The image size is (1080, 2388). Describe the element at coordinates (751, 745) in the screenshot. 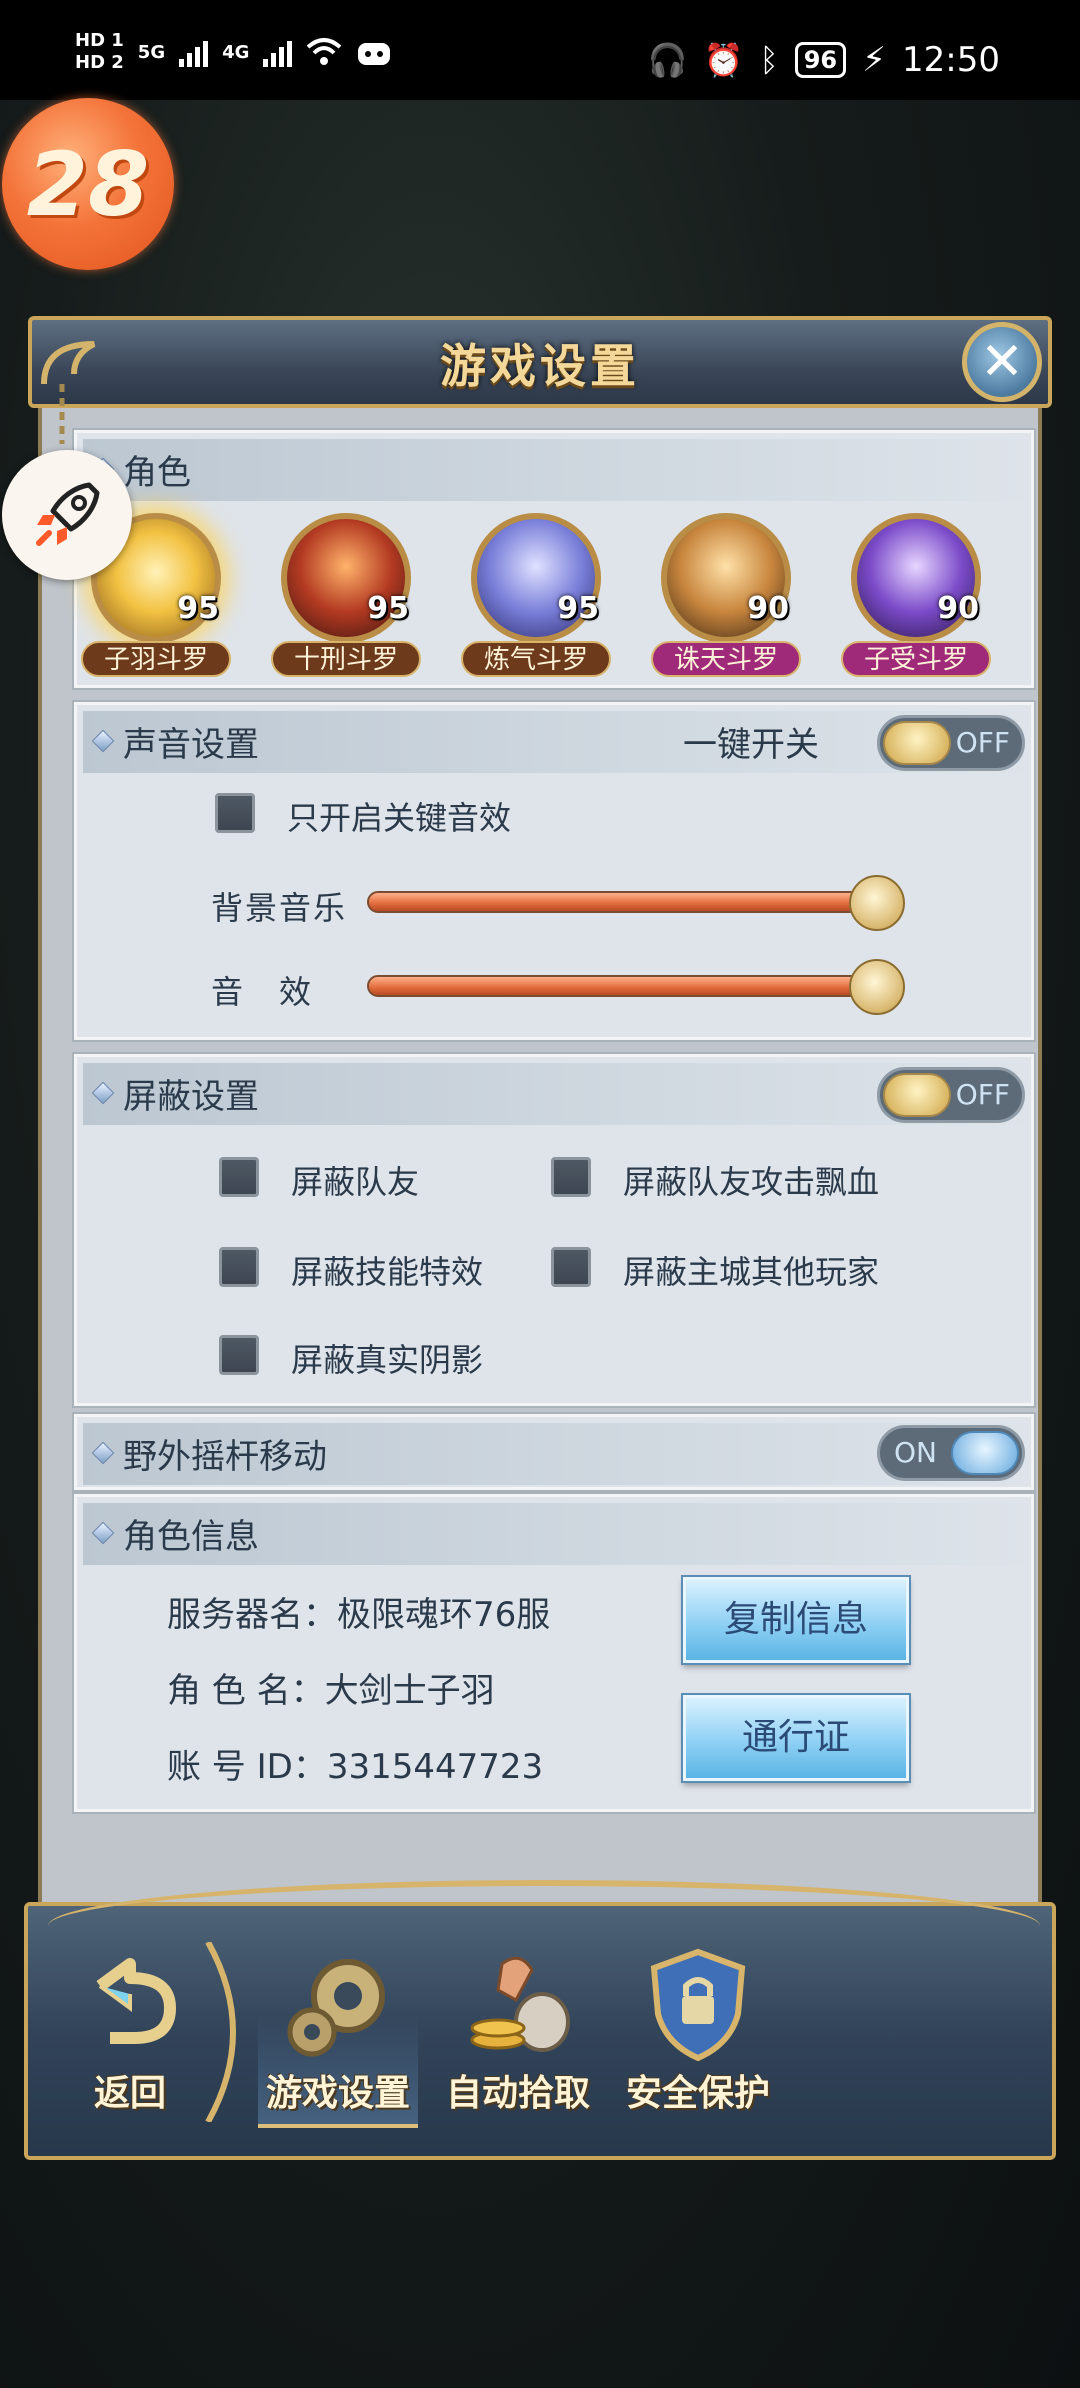

I see `master-switch-label: 一键开关` at that location.